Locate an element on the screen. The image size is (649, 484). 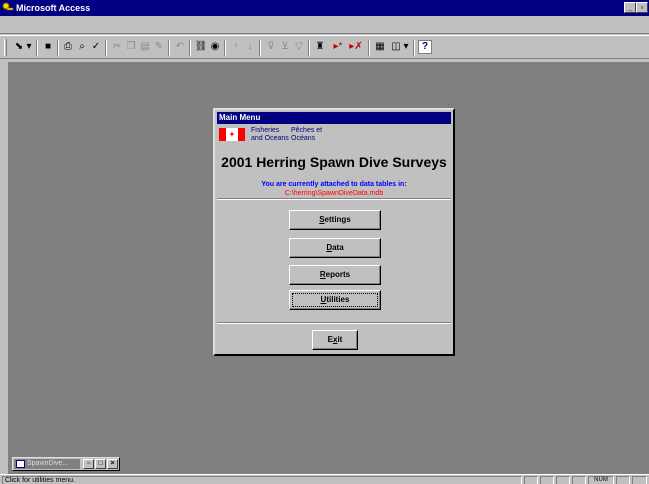
spelling-icon: ✓ is located at coordinates (96, 46).